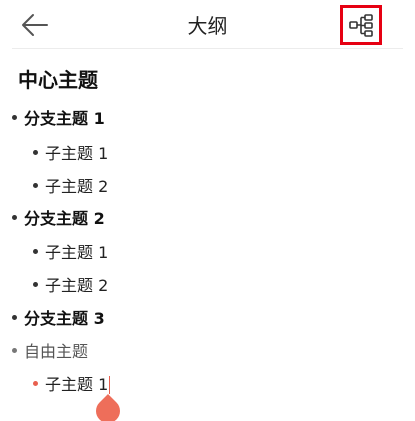  Describe the element at coordinates (207, 48) in the screenshot. I see `header-divider` at that location.